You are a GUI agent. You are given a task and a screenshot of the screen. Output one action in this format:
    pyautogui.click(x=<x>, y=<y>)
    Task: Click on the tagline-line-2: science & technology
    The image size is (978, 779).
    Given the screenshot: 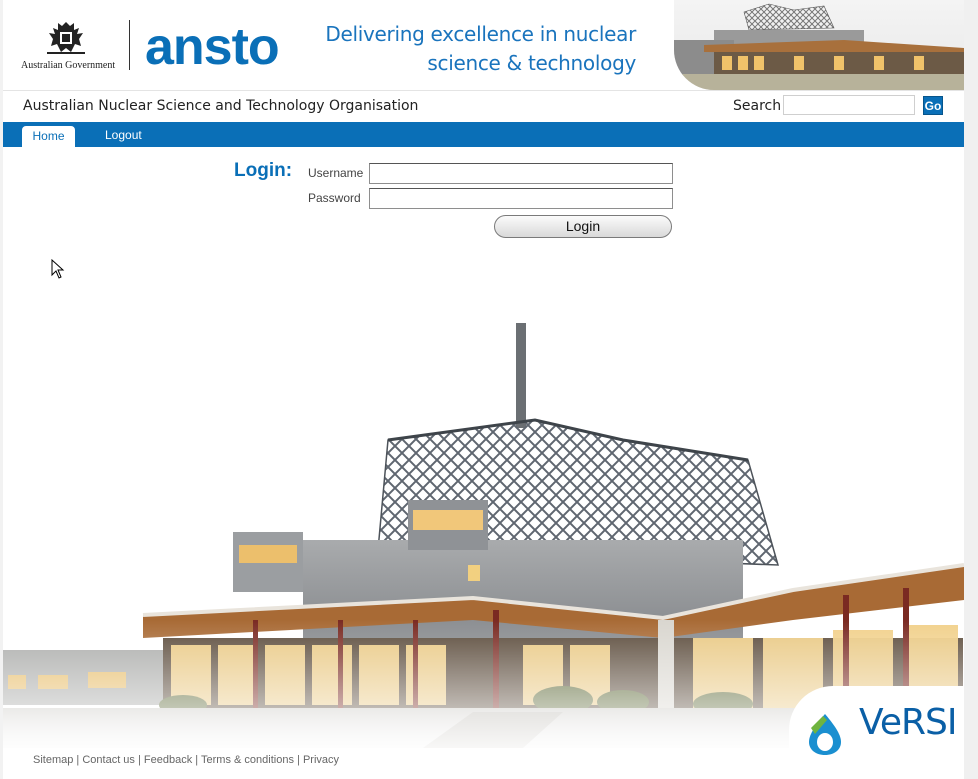 What is the action you would take?
    pyautogui.click(x=531, y=63)
    